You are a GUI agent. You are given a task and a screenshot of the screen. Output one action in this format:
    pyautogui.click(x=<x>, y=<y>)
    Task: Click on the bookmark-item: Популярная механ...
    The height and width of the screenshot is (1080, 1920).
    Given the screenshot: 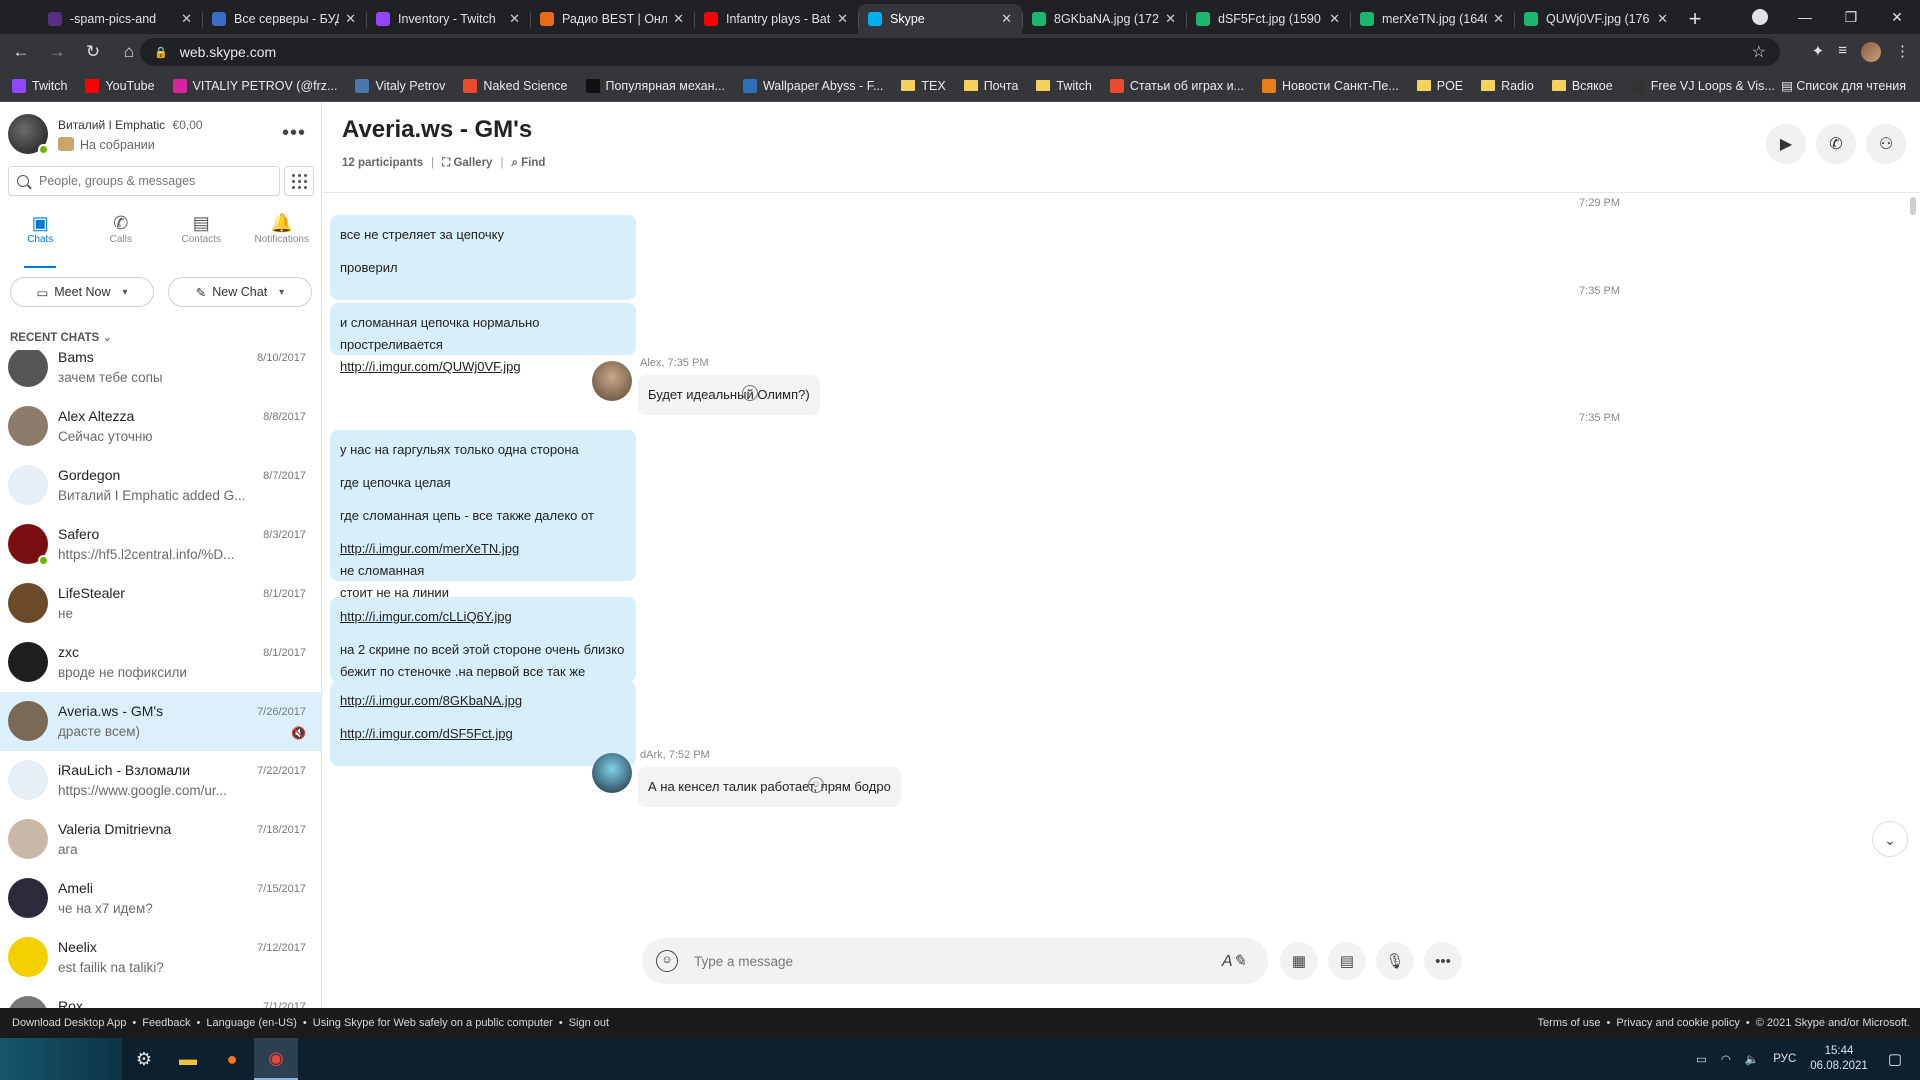 What is the action you would take?
    pyautogui.click(x=655, y=85)
    